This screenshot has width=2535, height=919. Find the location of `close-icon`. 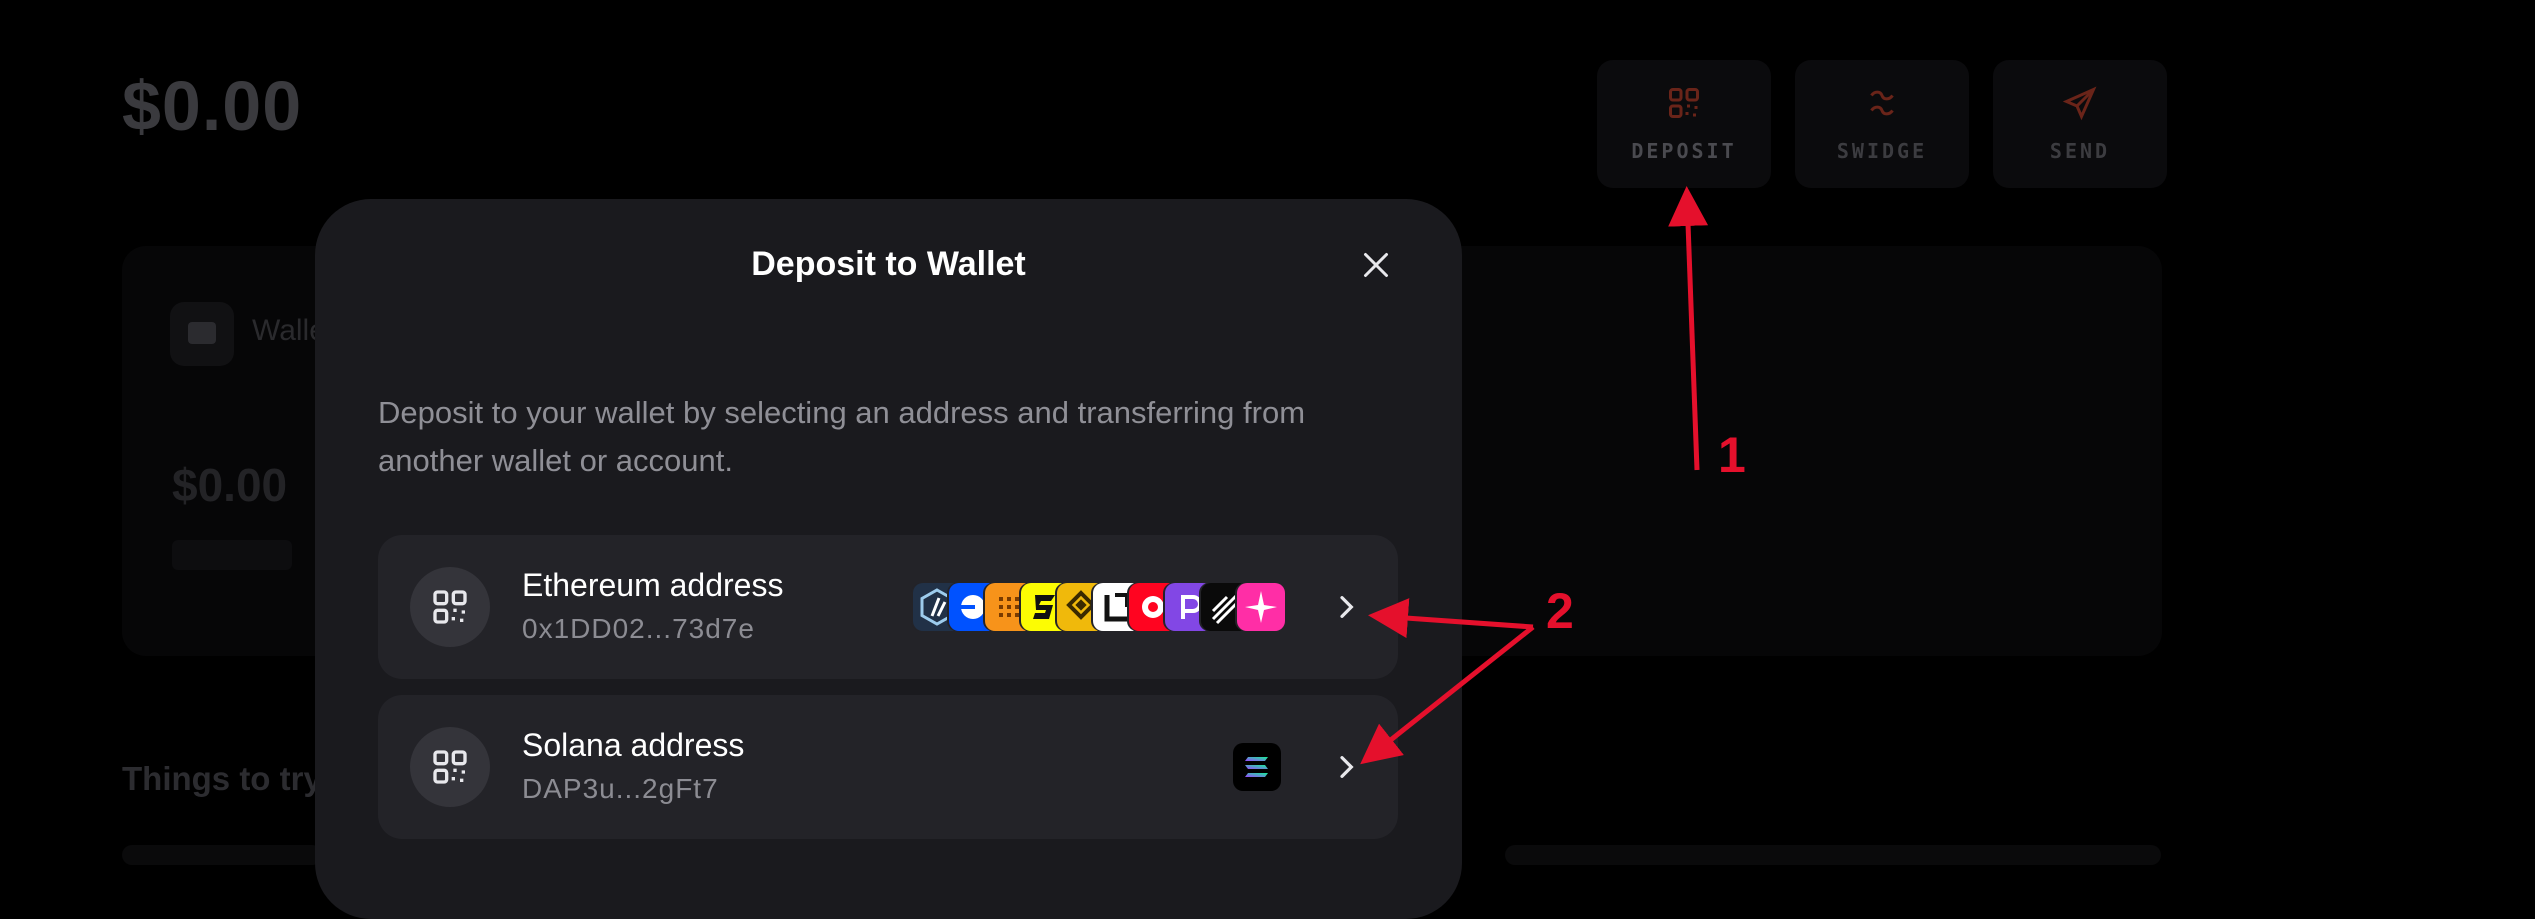

close-icon is located at coordinates (1376, 265).